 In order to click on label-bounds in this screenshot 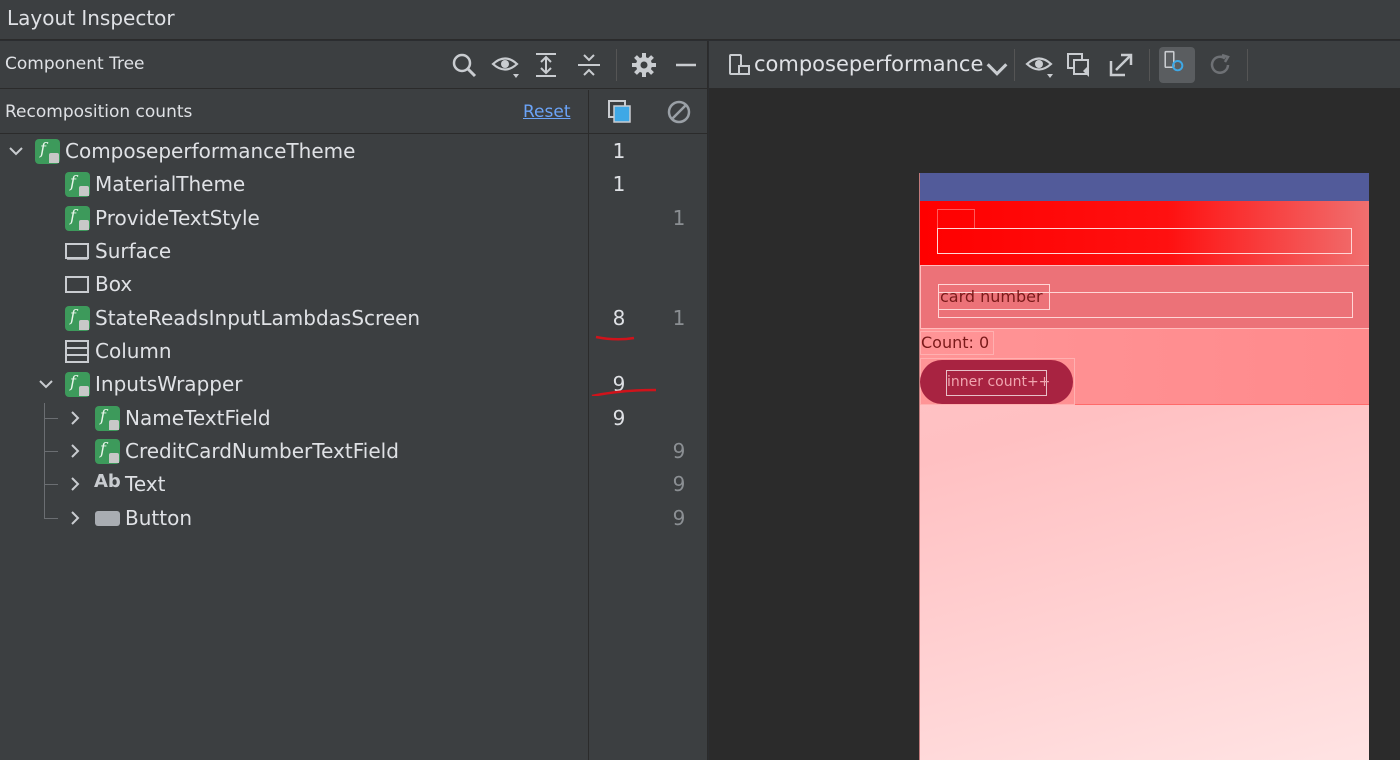, I will do `click(956, 219)`.